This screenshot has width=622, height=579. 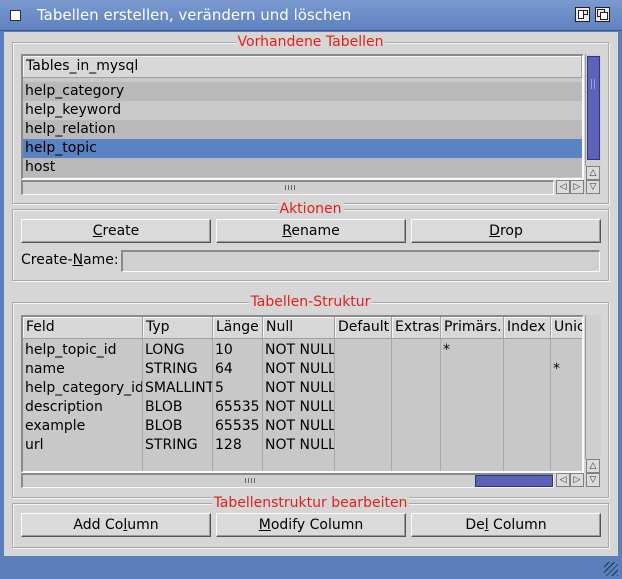 I want to click on structure-horizontal-scrollbar, so click(x=287, y=480).